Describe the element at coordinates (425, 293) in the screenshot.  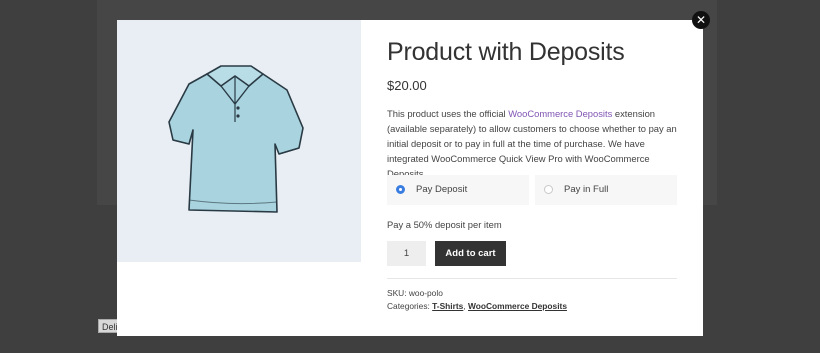
I see `sku-value: woo-polo` at that location.